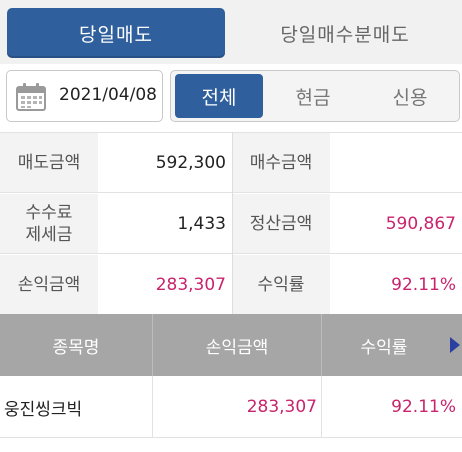 This screenshot has width=462, height=452. I want to click on account-type-filter: 전체 현금 신용, so click(315, 96).